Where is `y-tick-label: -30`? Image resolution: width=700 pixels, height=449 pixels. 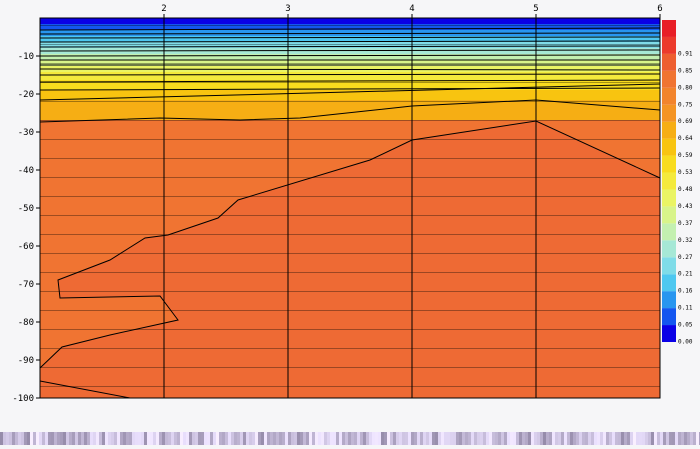 y-tick-label: -30 is located at coordinates (26, 133).